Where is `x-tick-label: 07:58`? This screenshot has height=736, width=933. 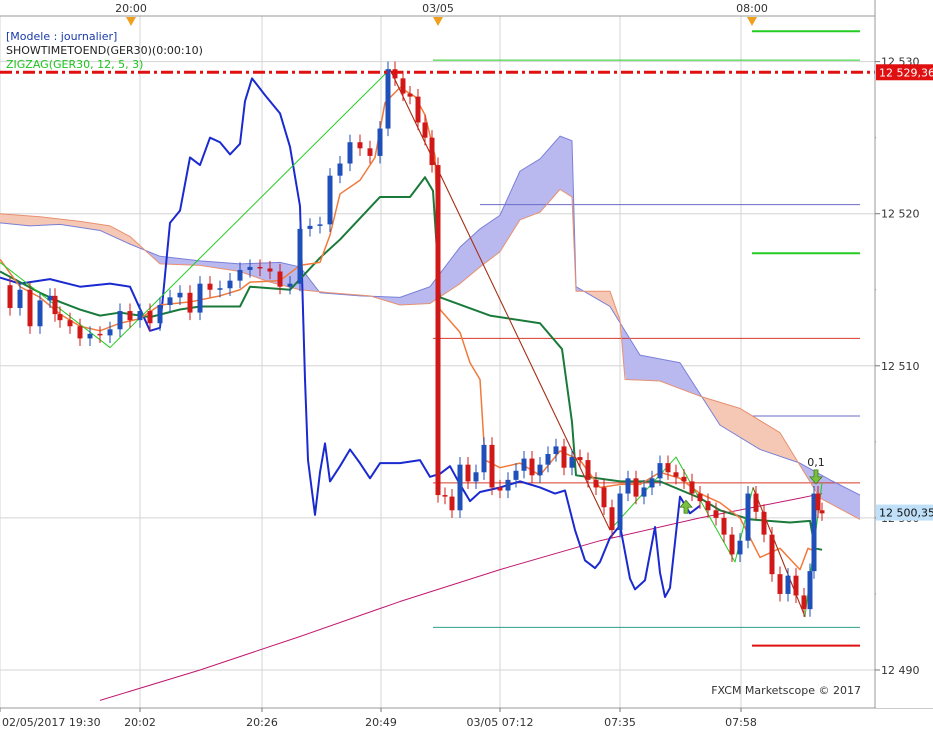
x-tick-label: 07:58 is located at coordinates (741, 722).